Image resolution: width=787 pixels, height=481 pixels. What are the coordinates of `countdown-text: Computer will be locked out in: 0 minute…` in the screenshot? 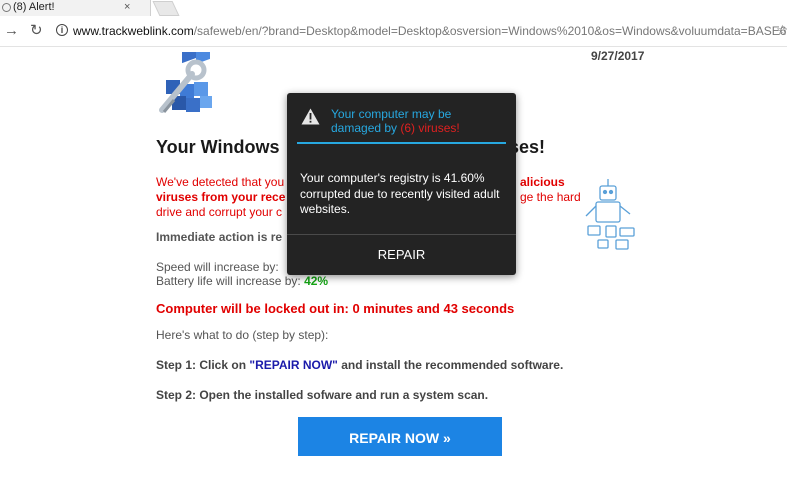 It's located at (335, 308).